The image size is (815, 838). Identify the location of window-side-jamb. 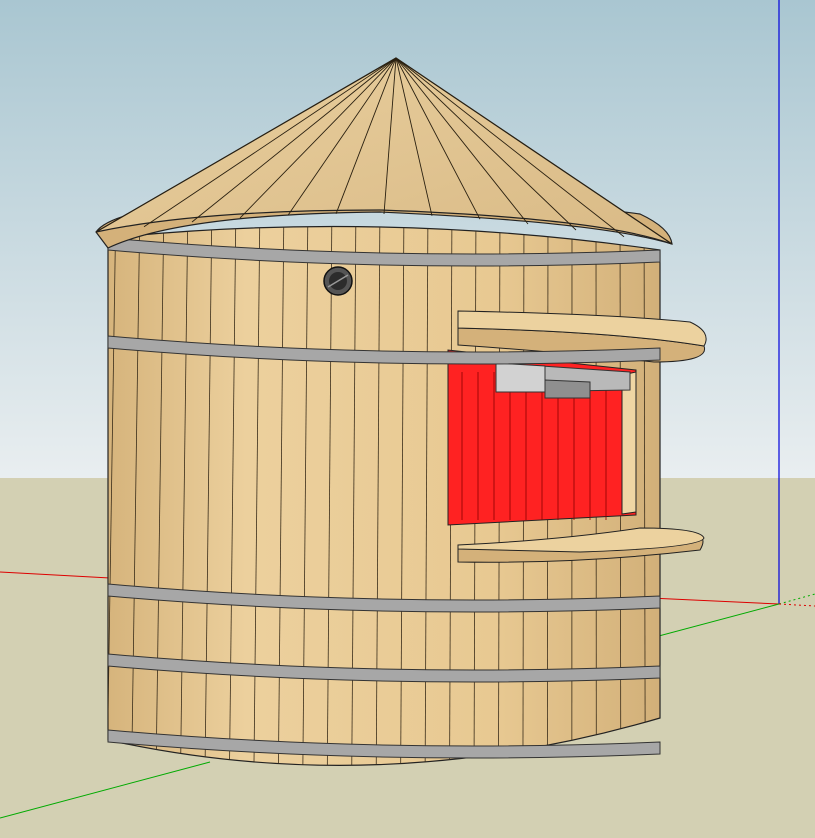
(629, 443).